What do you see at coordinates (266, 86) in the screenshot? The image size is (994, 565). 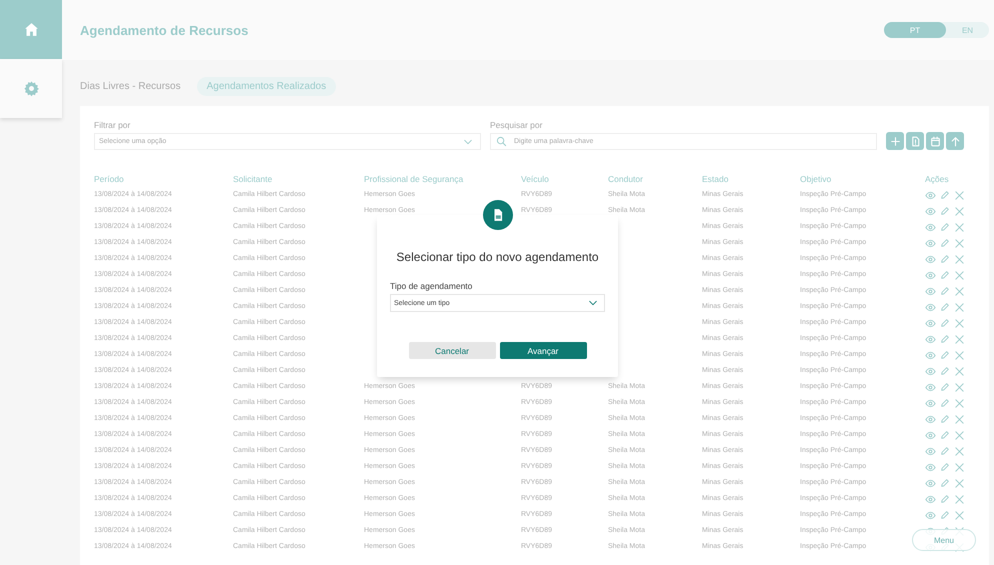 I see `tab: Agendamentos Realizados` at bounding box center [266, 86].